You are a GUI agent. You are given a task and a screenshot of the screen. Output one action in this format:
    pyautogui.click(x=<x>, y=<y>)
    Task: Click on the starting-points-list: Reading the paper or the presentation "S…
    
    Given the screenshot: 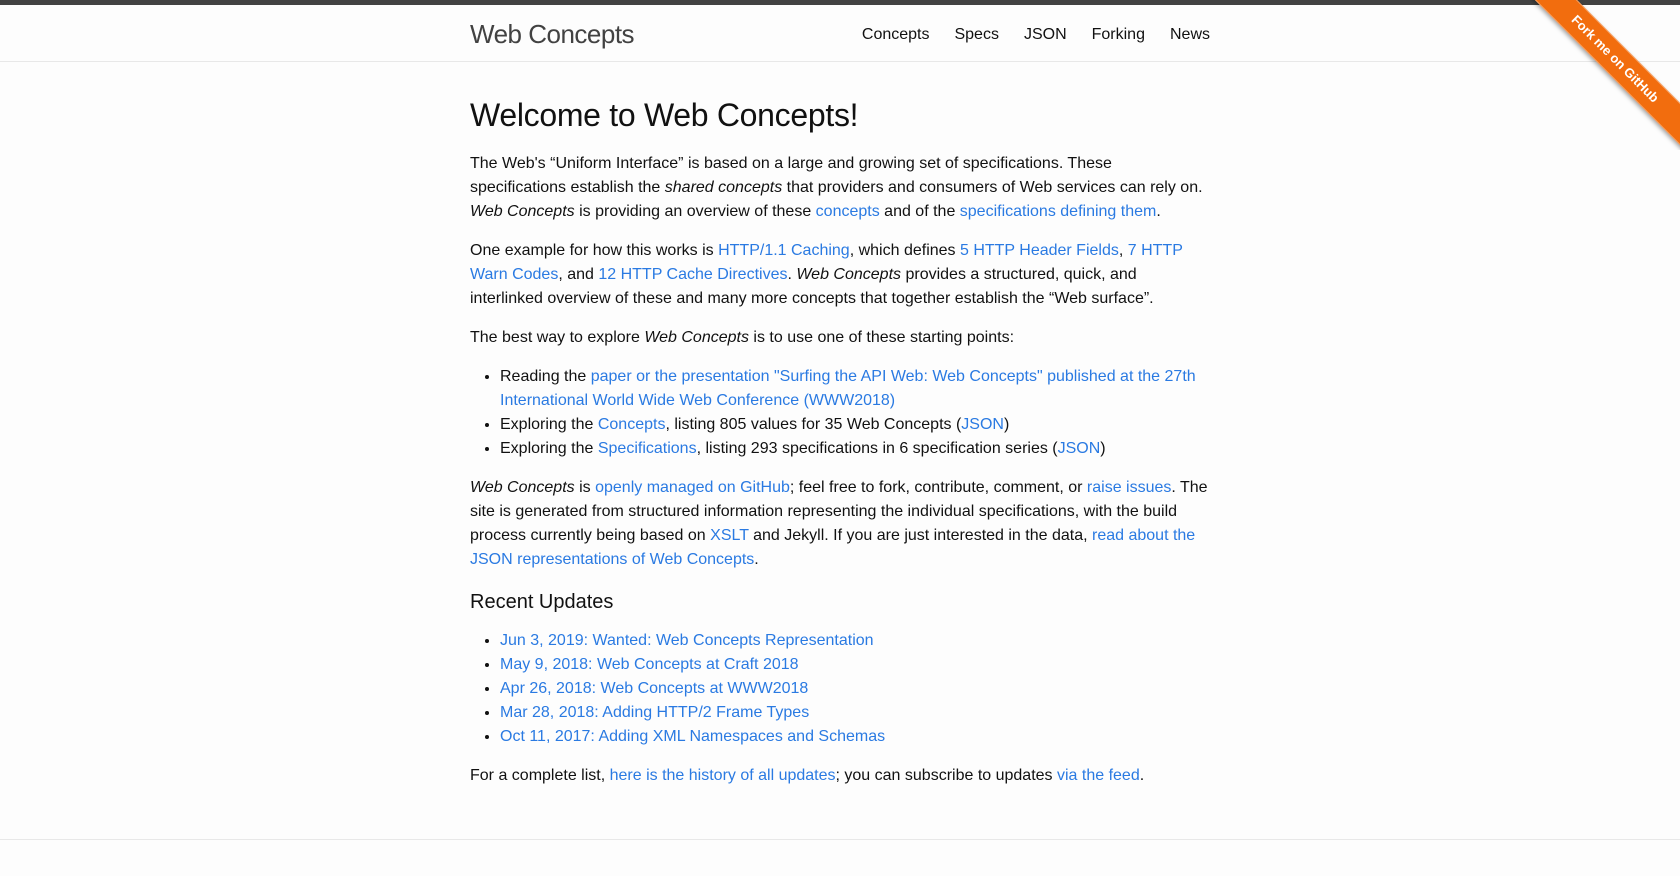 What is the action you would take?
    pyautogui.click(x=840, y=413)
    